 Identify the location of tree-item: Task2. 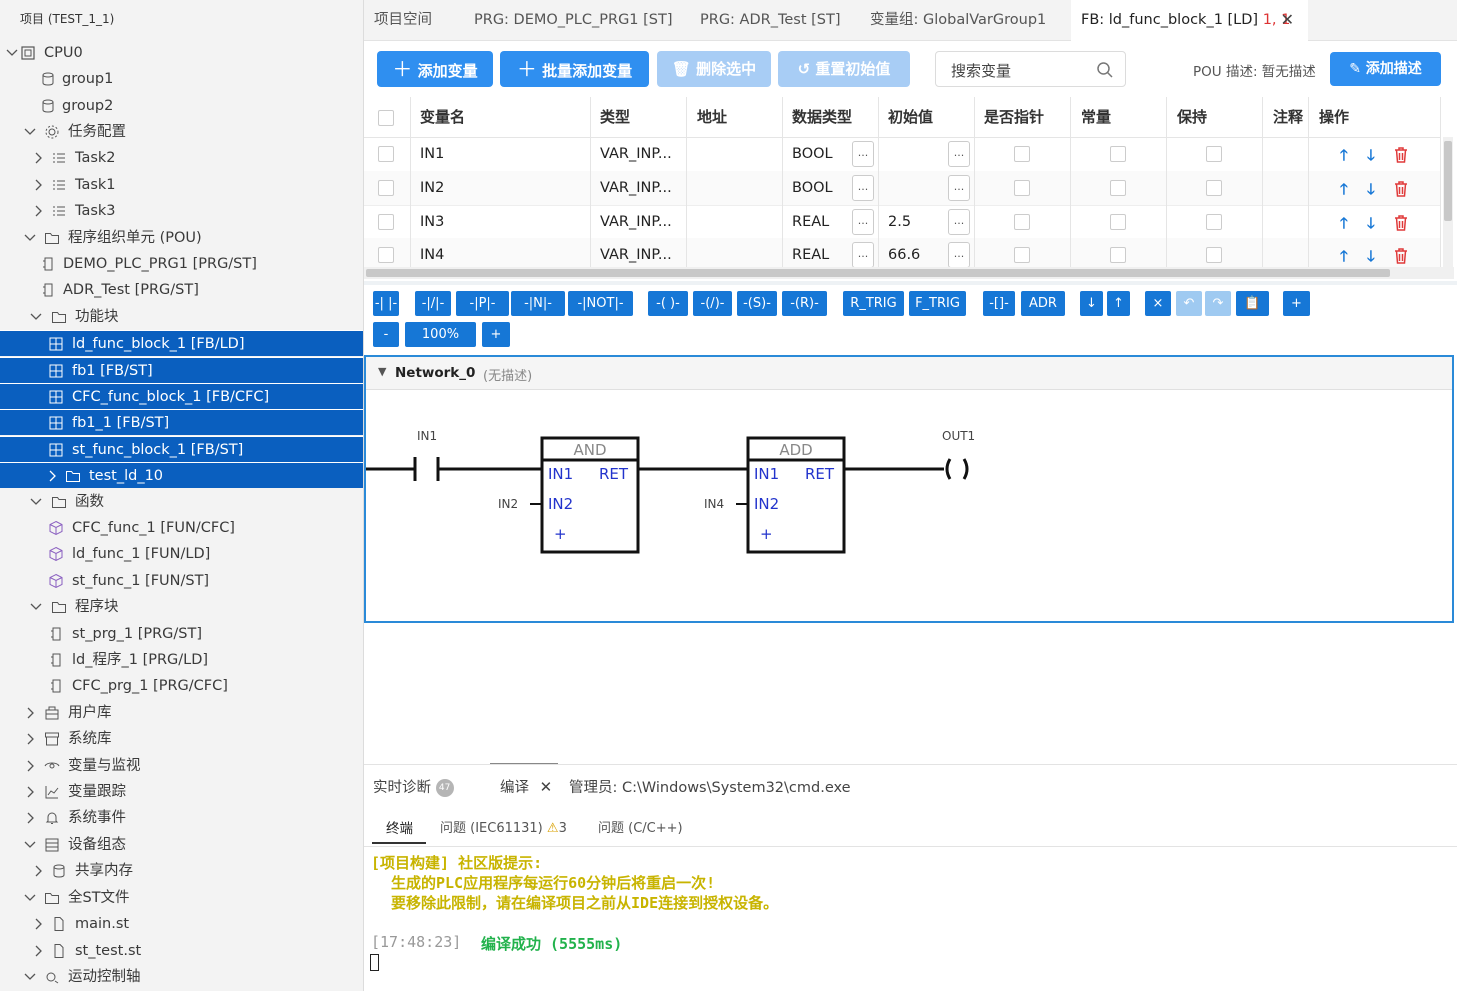
(181, 158).